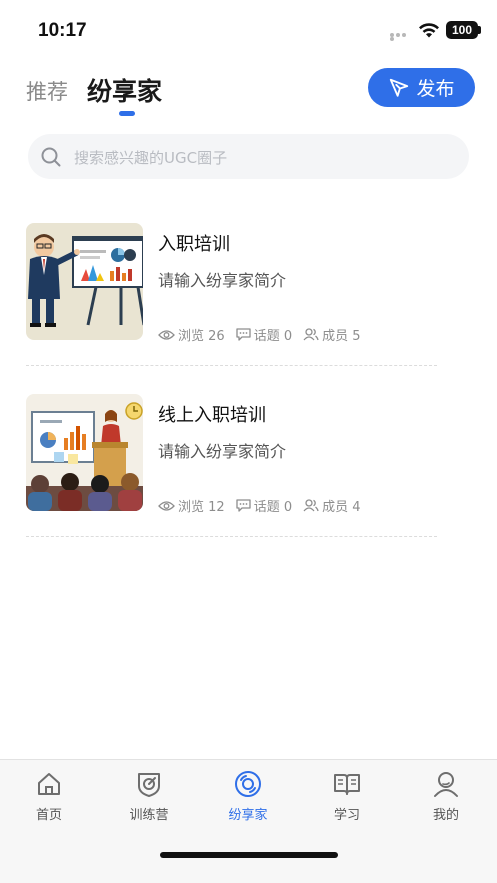  I want to click on target-shield-icon, so click(149, 785).